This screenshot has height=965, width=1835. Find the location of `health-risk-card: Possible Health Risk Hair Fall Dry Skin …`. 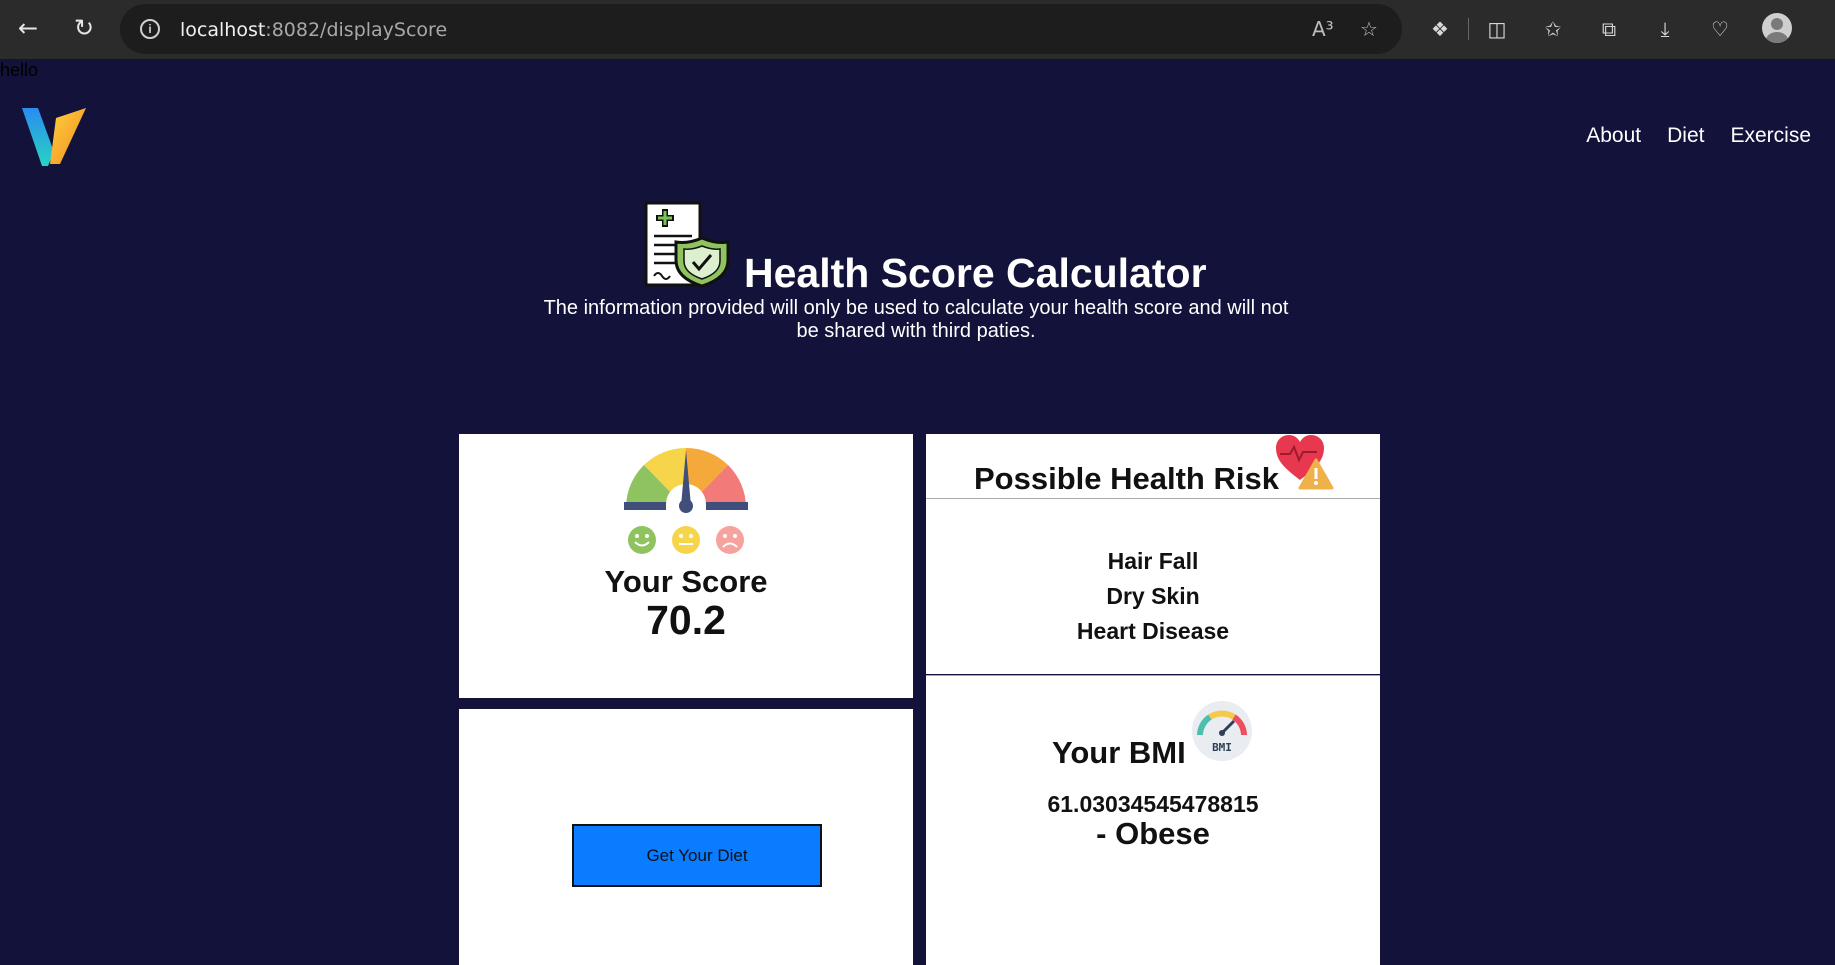

health-risk-card: Possible Health Risk Hair Fall Dry Skin … is located at coordinates (1153, 554).